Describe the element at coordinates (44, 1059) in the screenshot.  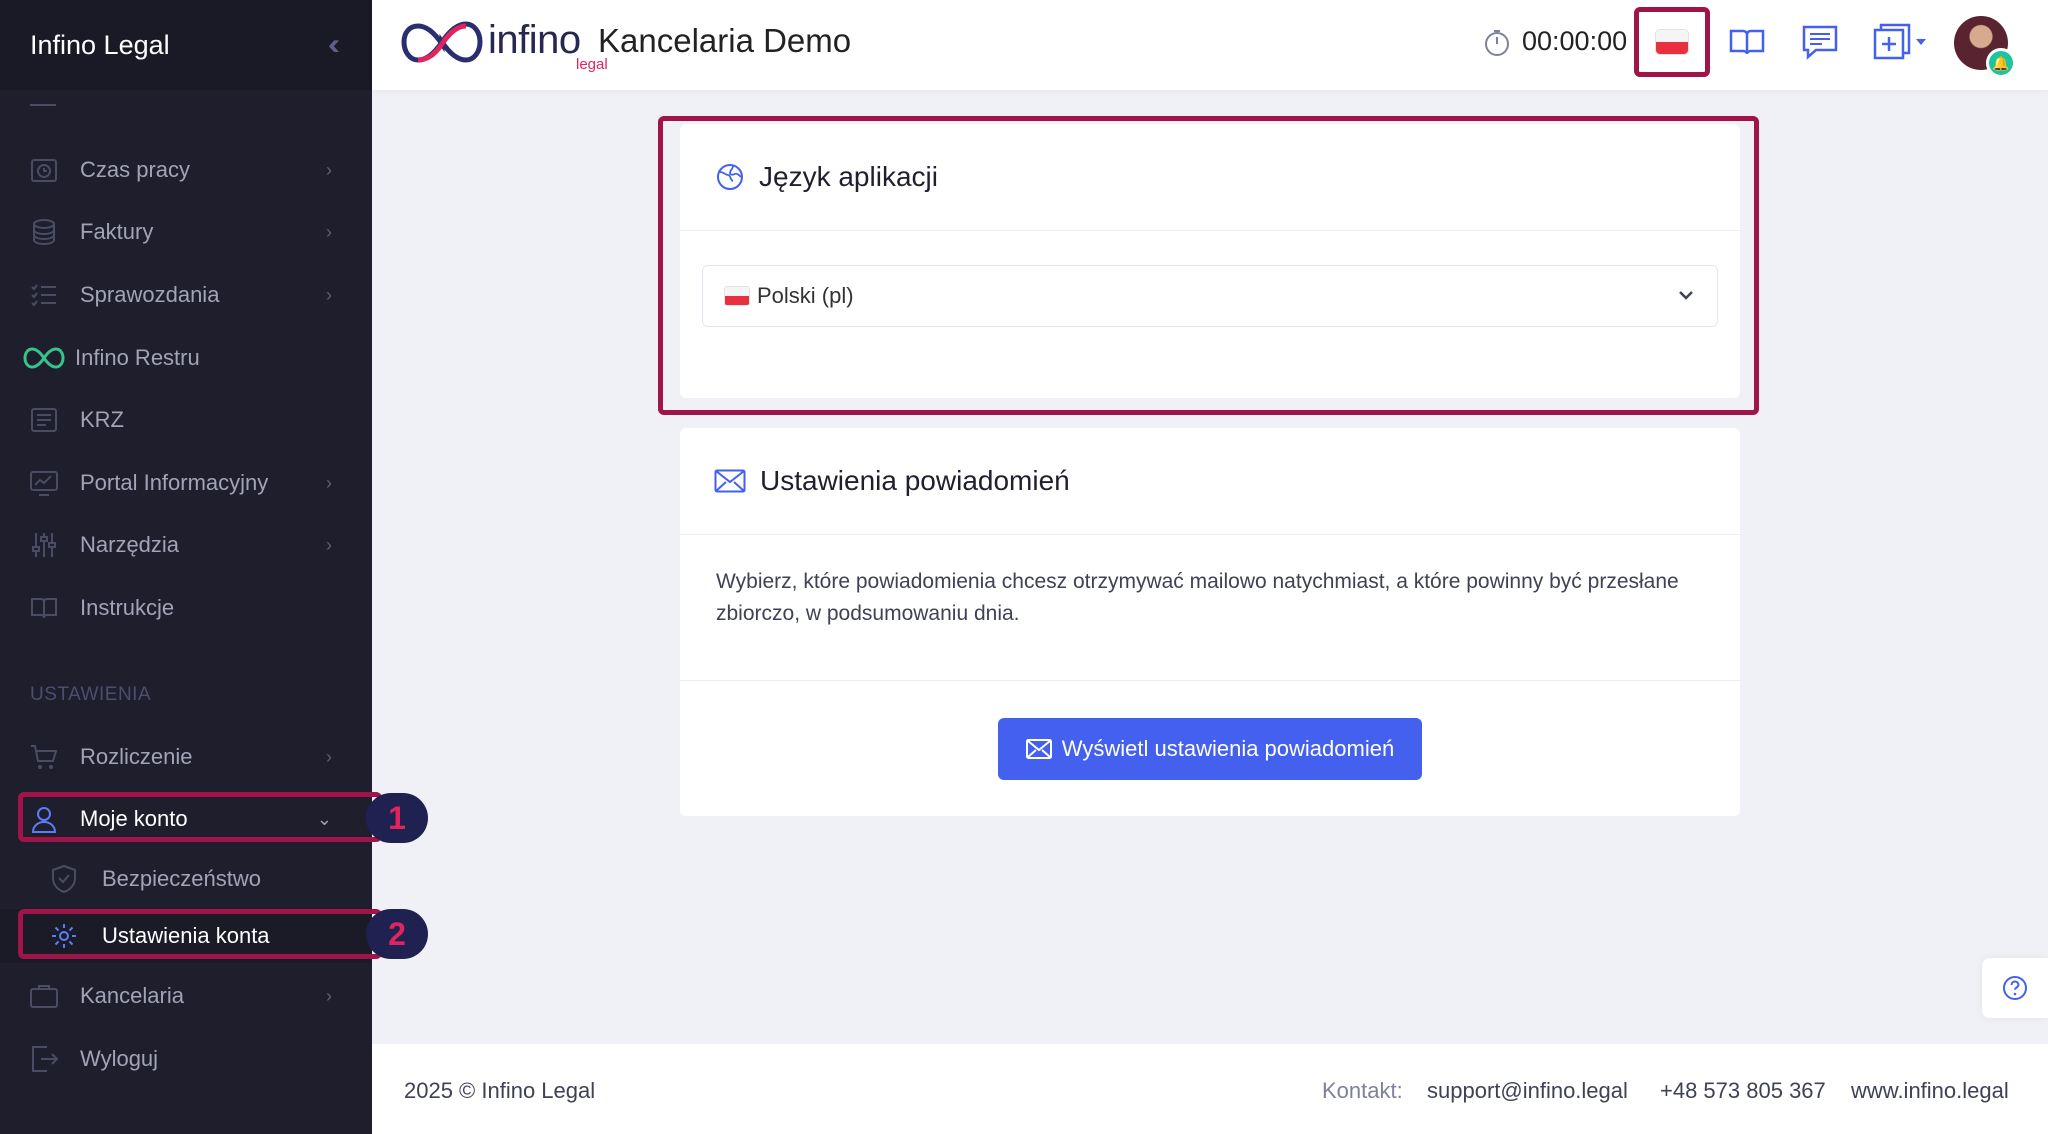
I see `logout-icon` at that location.